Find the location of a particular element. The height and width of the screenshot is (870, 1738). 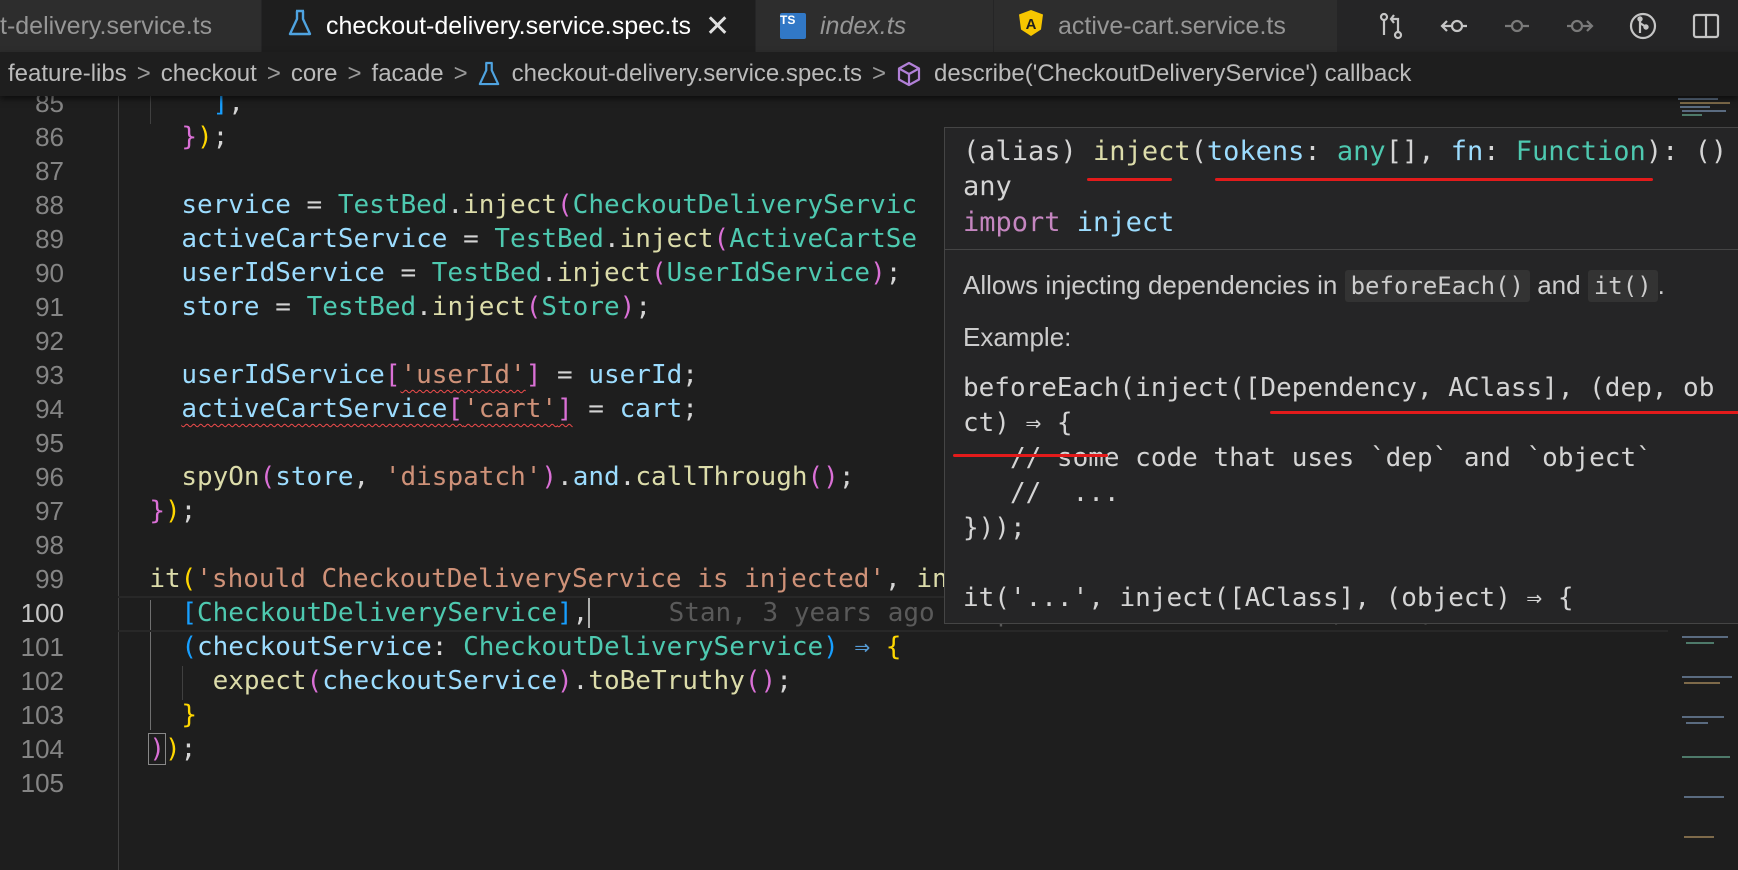

breadcrumb-item-file: checkout-delivery.service.spec.ts is located at coordinates (670, 74).